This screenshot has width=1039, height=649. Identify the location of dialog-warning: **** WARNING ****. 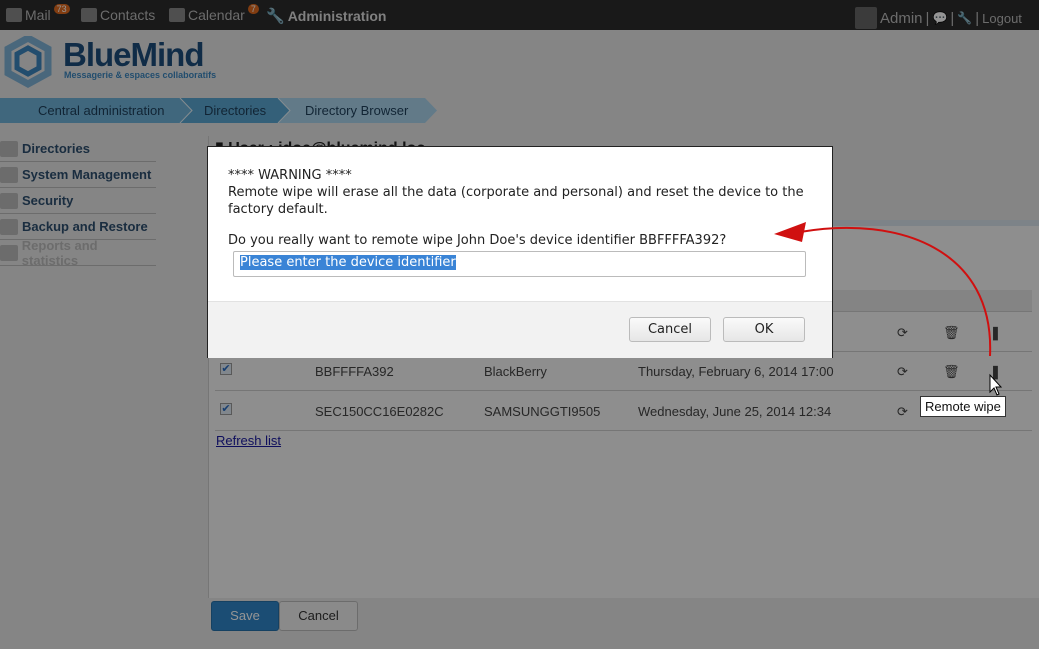
(290, 175).